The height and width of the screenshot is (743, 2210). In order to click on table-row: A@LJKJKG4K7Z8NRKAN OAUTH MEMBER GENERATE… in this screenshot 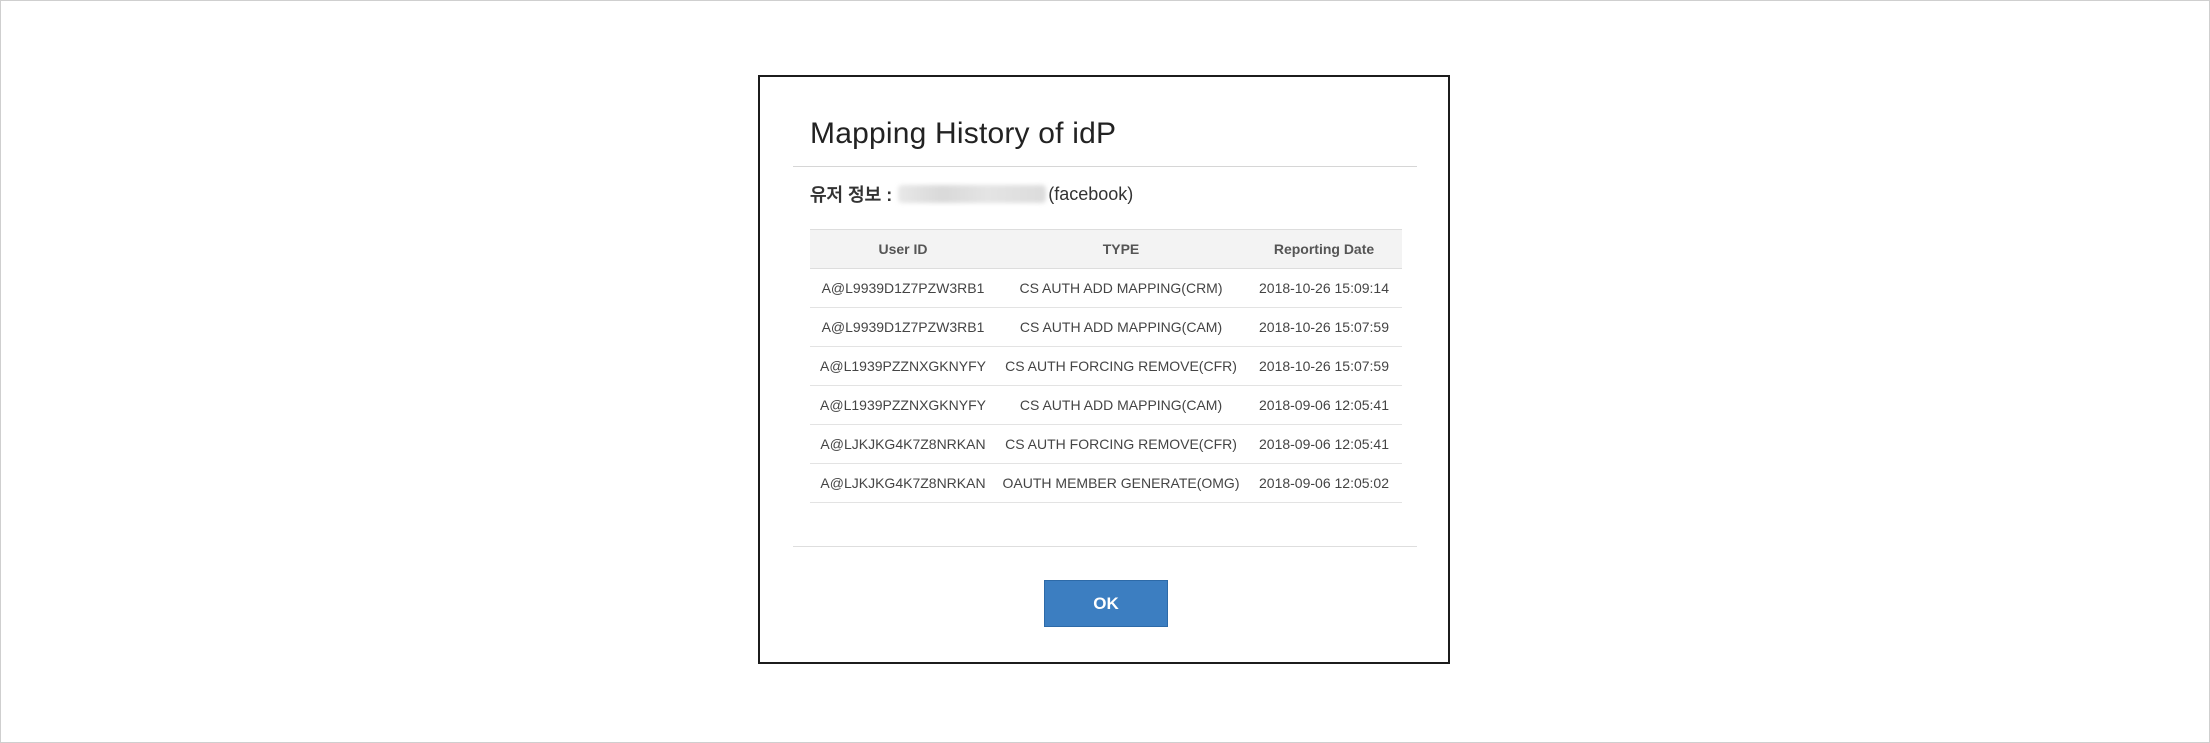, I will do `click(1106, 483)`.